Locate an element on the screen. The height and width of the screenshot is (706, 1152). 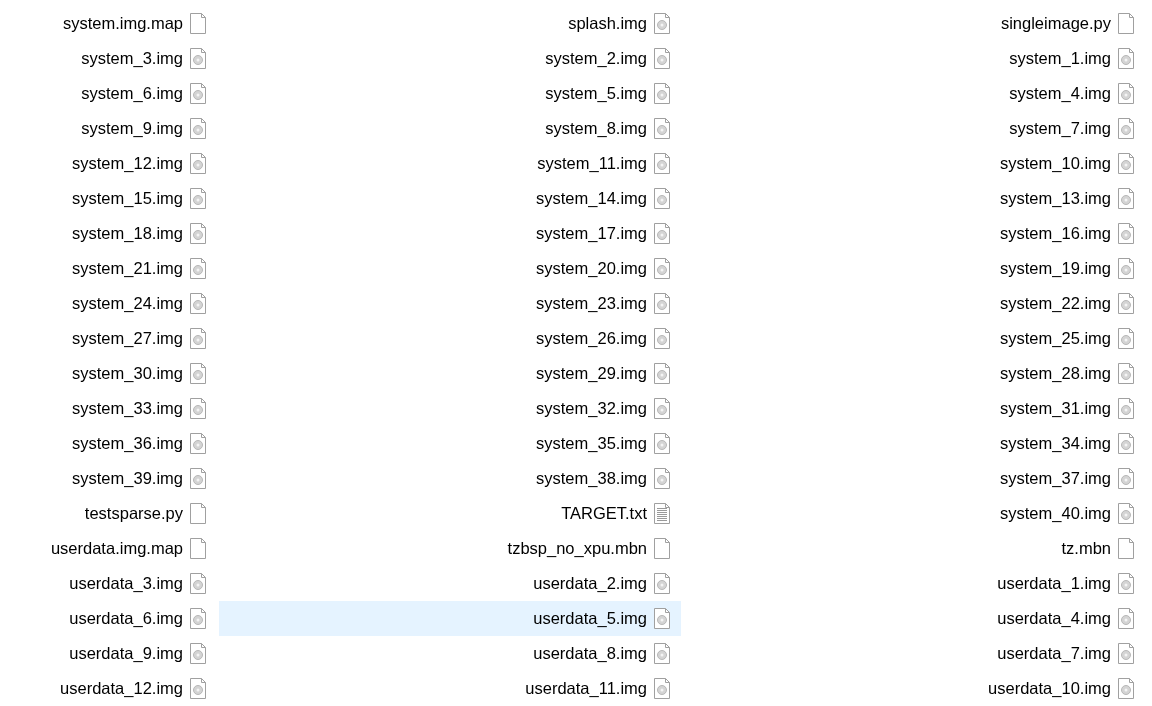
file-item: system_4.img is located at coordinates (914, 93).